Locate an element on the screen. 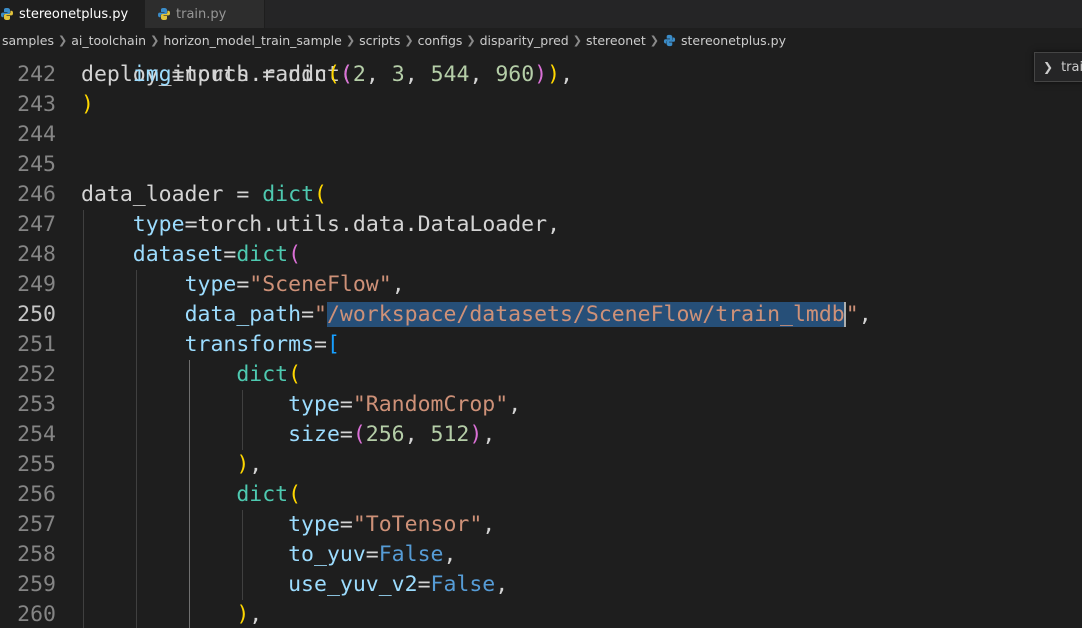 The width and height of the screenshot is (1082, 628). line-number: 259 is located at coordinates (36, 584).